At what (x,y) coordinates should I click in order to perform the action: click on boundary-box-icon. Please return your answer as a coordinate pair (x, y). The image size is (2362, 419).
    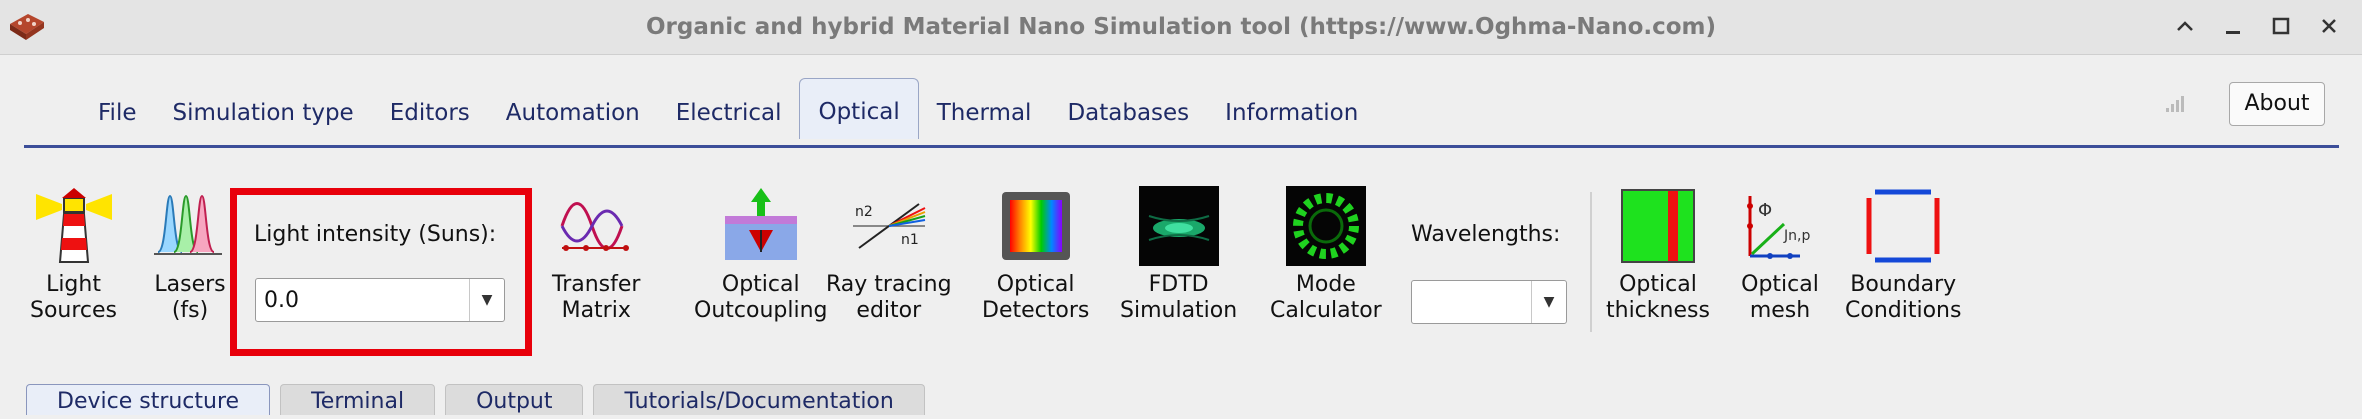
    Looking at the image, I should click on (1903, 226).